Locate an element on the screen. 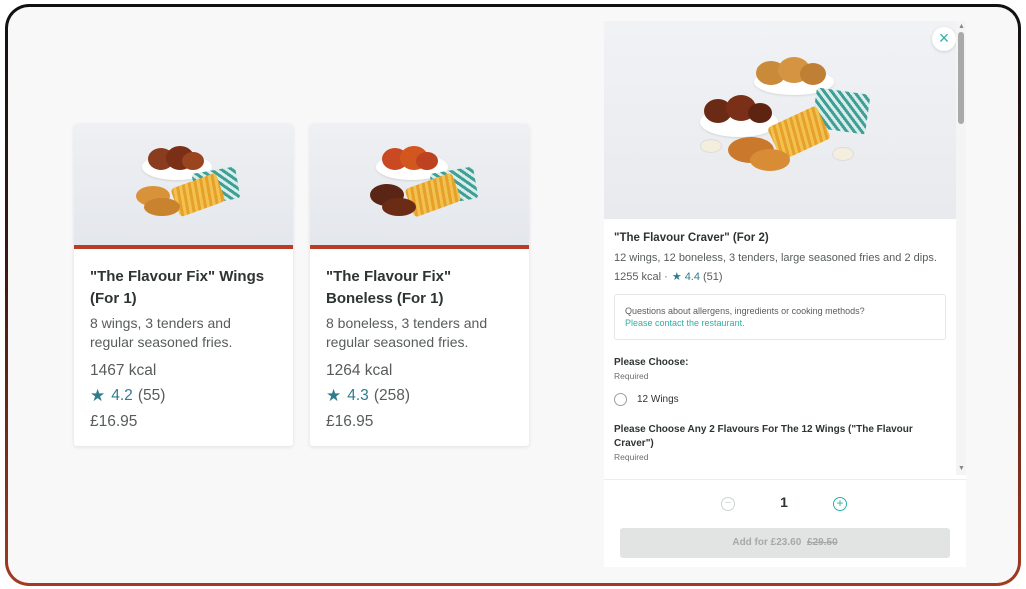 The height and width of the screenshot is (589, 1026). quantity-value: 1 is located at coordinates (784, 502).